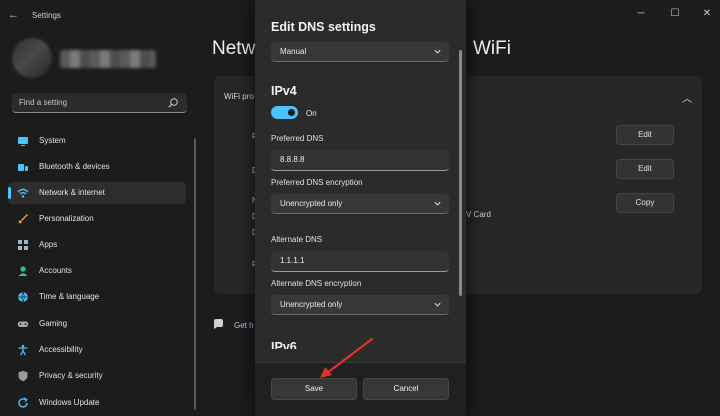 This screenshot has width=720, height=416. What do you see at coordinates (641, 14) in the screenshot?
I see `minimize-icon: ─` at bounding box center [641, 14].